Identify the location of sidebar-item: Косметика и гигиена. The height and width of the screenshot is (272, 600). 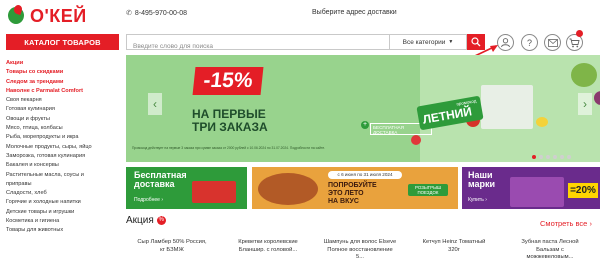
(63, 221).